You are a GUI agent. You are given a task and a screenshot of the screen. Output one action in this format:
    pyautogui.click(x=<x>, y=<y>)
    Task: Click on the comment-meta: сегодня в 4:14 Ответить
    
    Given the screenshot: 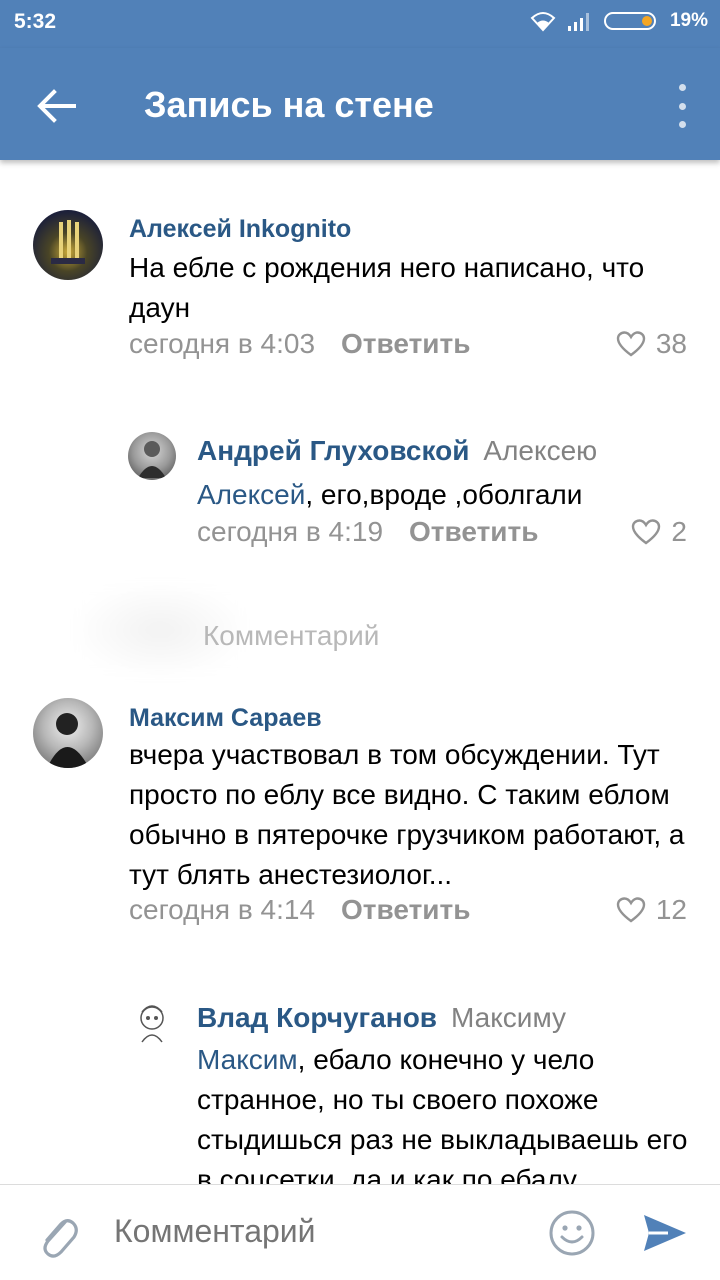 What is the action you would take?
    pyautogui.click(x=299, y=910)
    